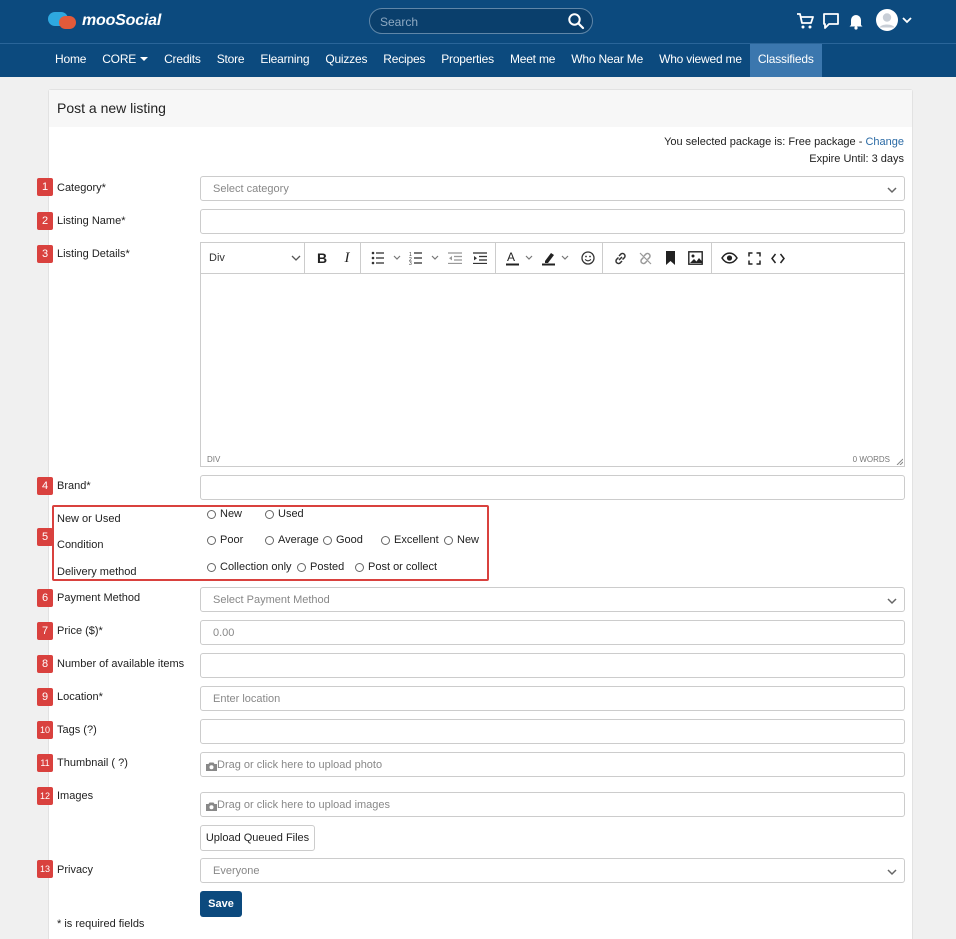 The width and height of the screenshot is (956, 939). What do you see at coordinates (182, 60) in the screenshot?
I see `nav-item-credits: Credits` at bounding box center [182, 60].